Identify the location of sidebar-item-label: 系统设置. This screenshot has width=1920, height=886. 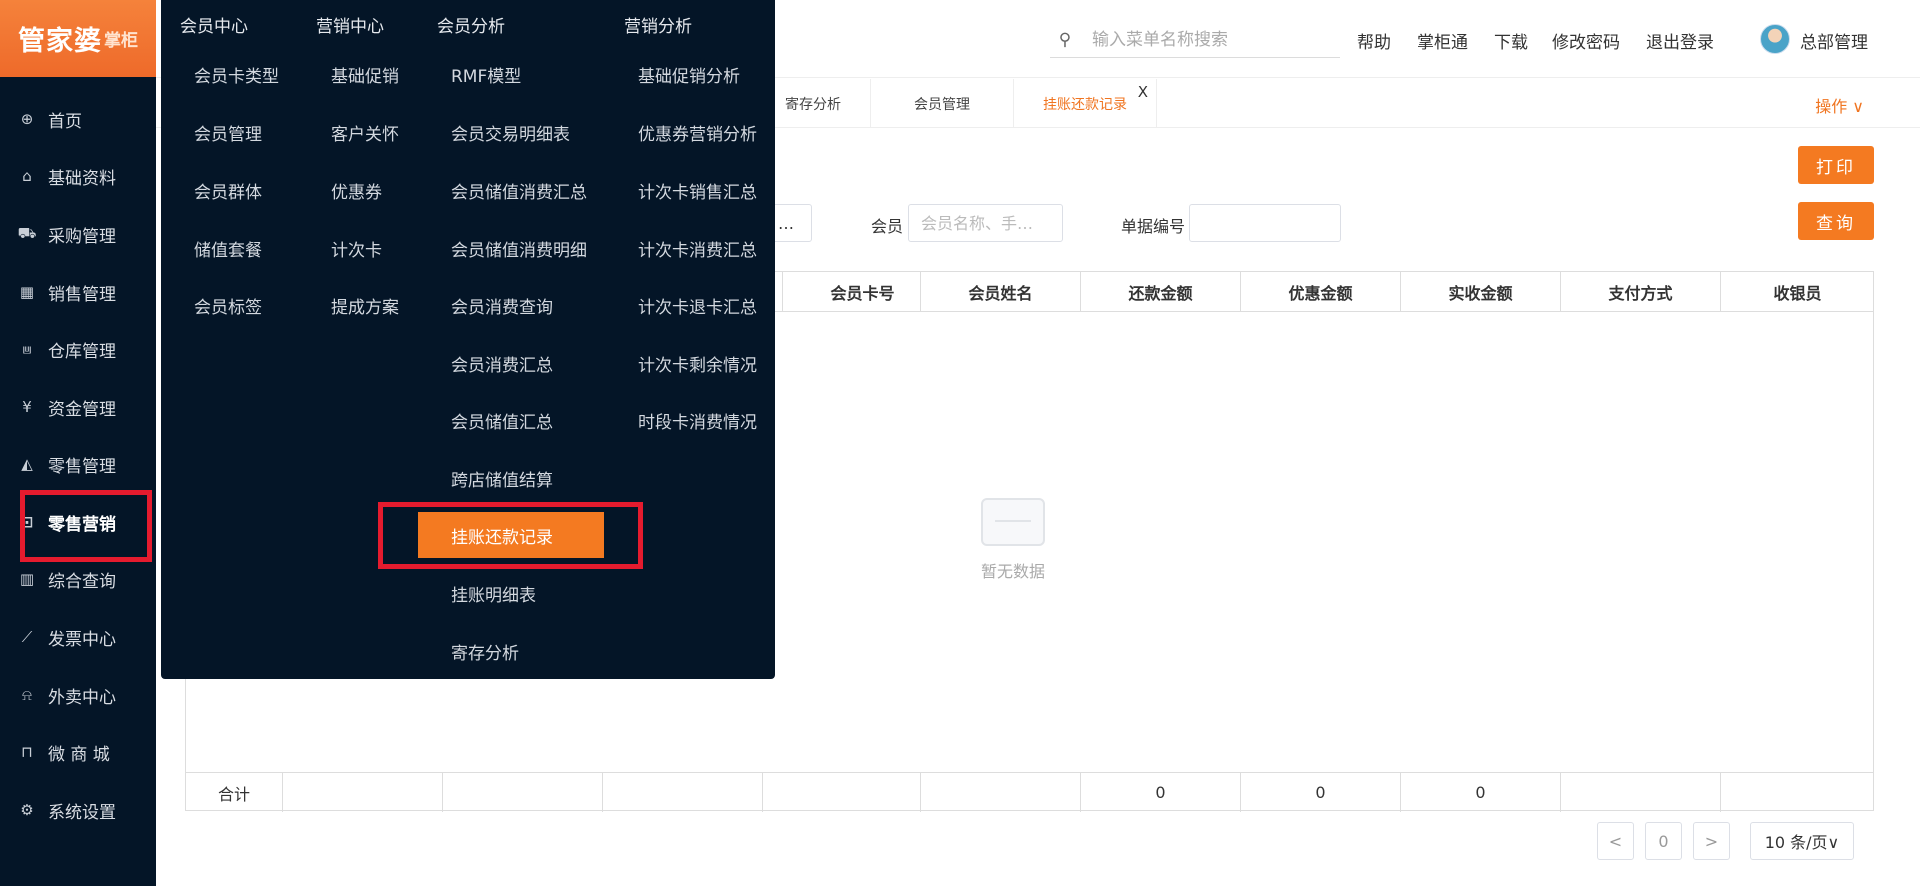
(82, 812).